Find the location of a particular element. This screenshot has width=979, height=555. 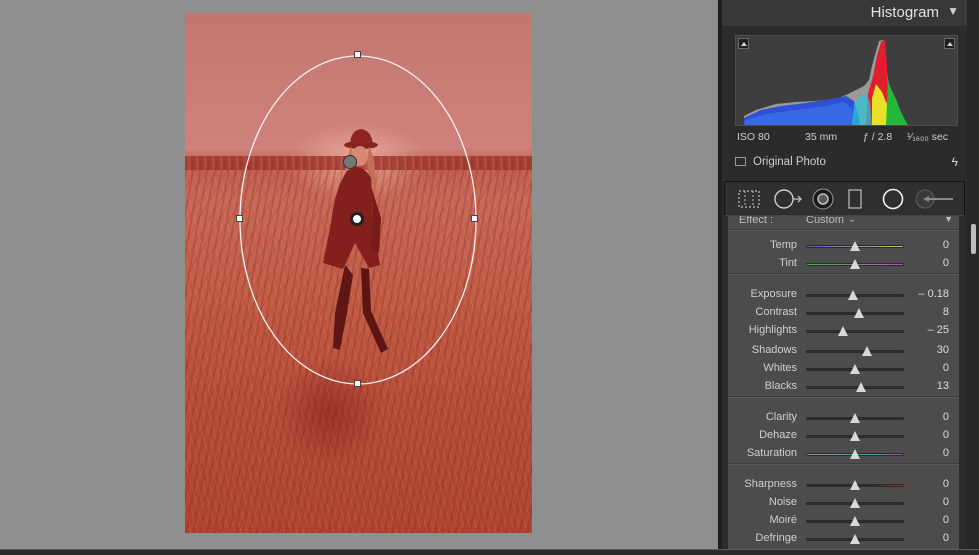

mask-pin-active is located at coordinates (357, 219).